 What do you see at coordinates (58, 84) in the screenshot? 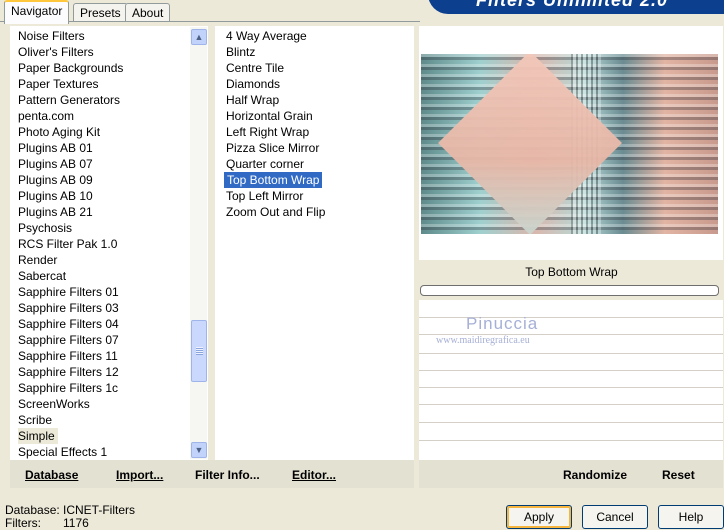
I see `category-item: Paper Textures` at bounding box center [58, 84].